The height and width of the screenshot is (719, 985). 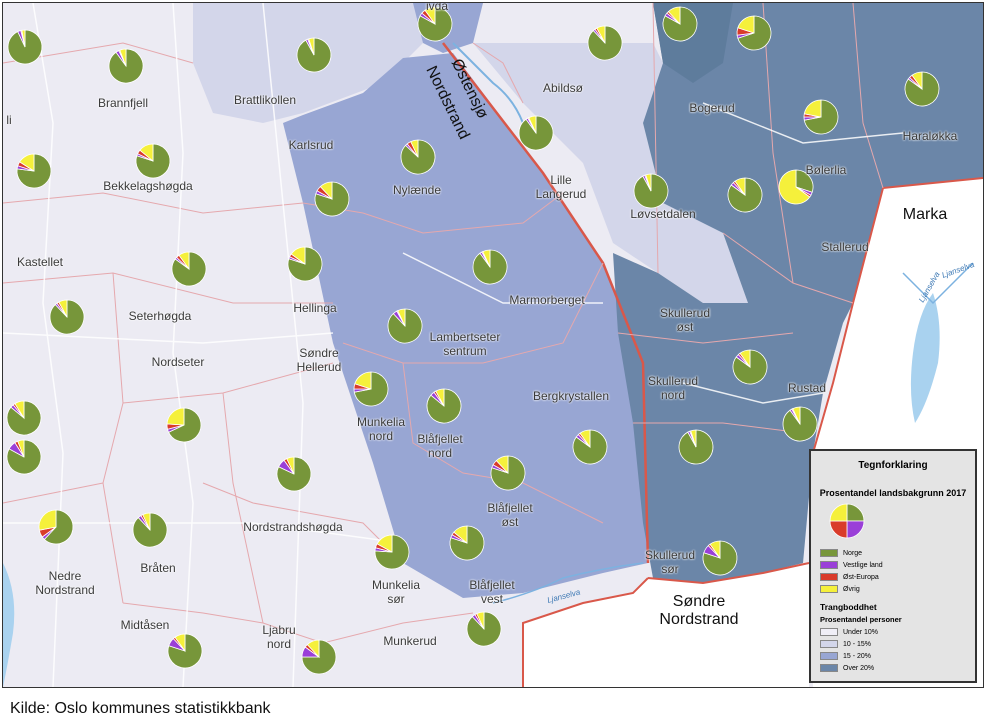 What do you see at coordinates (807, 388) in the screenshot?
I see `area-label-rustad: Rustad` at bounding box center [807, 388].